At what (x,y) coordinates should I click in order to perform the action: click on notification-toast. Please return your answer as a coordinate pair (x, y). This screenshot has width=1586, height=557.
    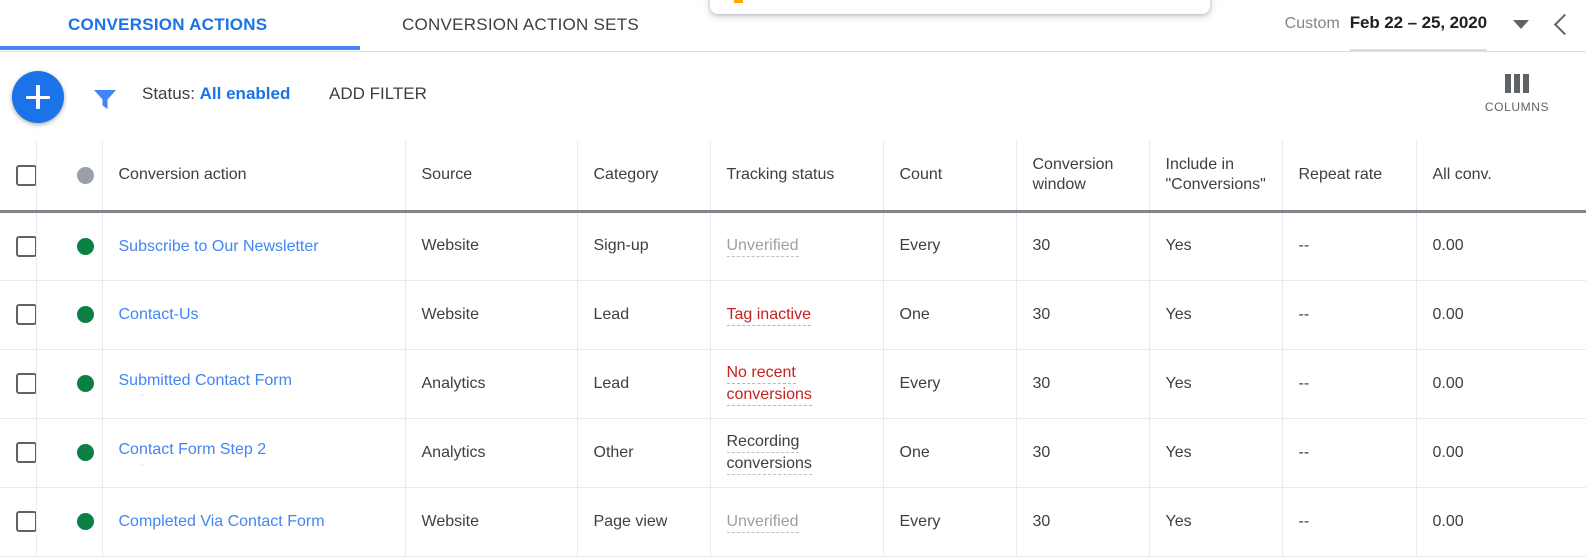
    Looking at the image, I should click on (960, 7).